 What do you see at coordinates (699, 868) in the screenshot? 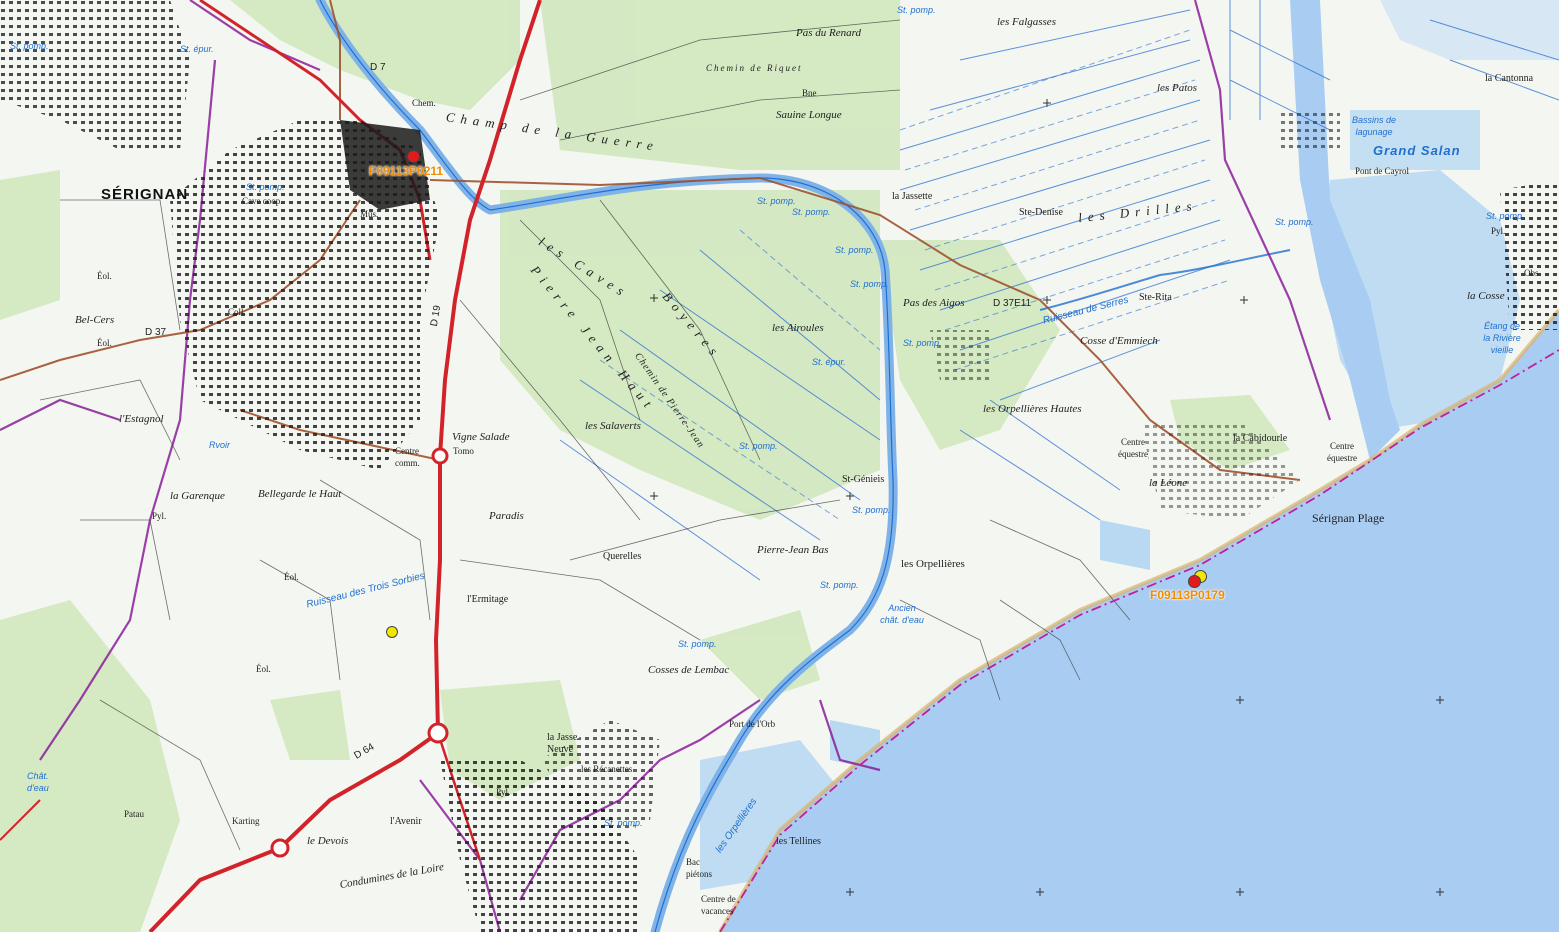
I see `label-bac-pietons: Bac piétons` at bounding box center [699, 868].